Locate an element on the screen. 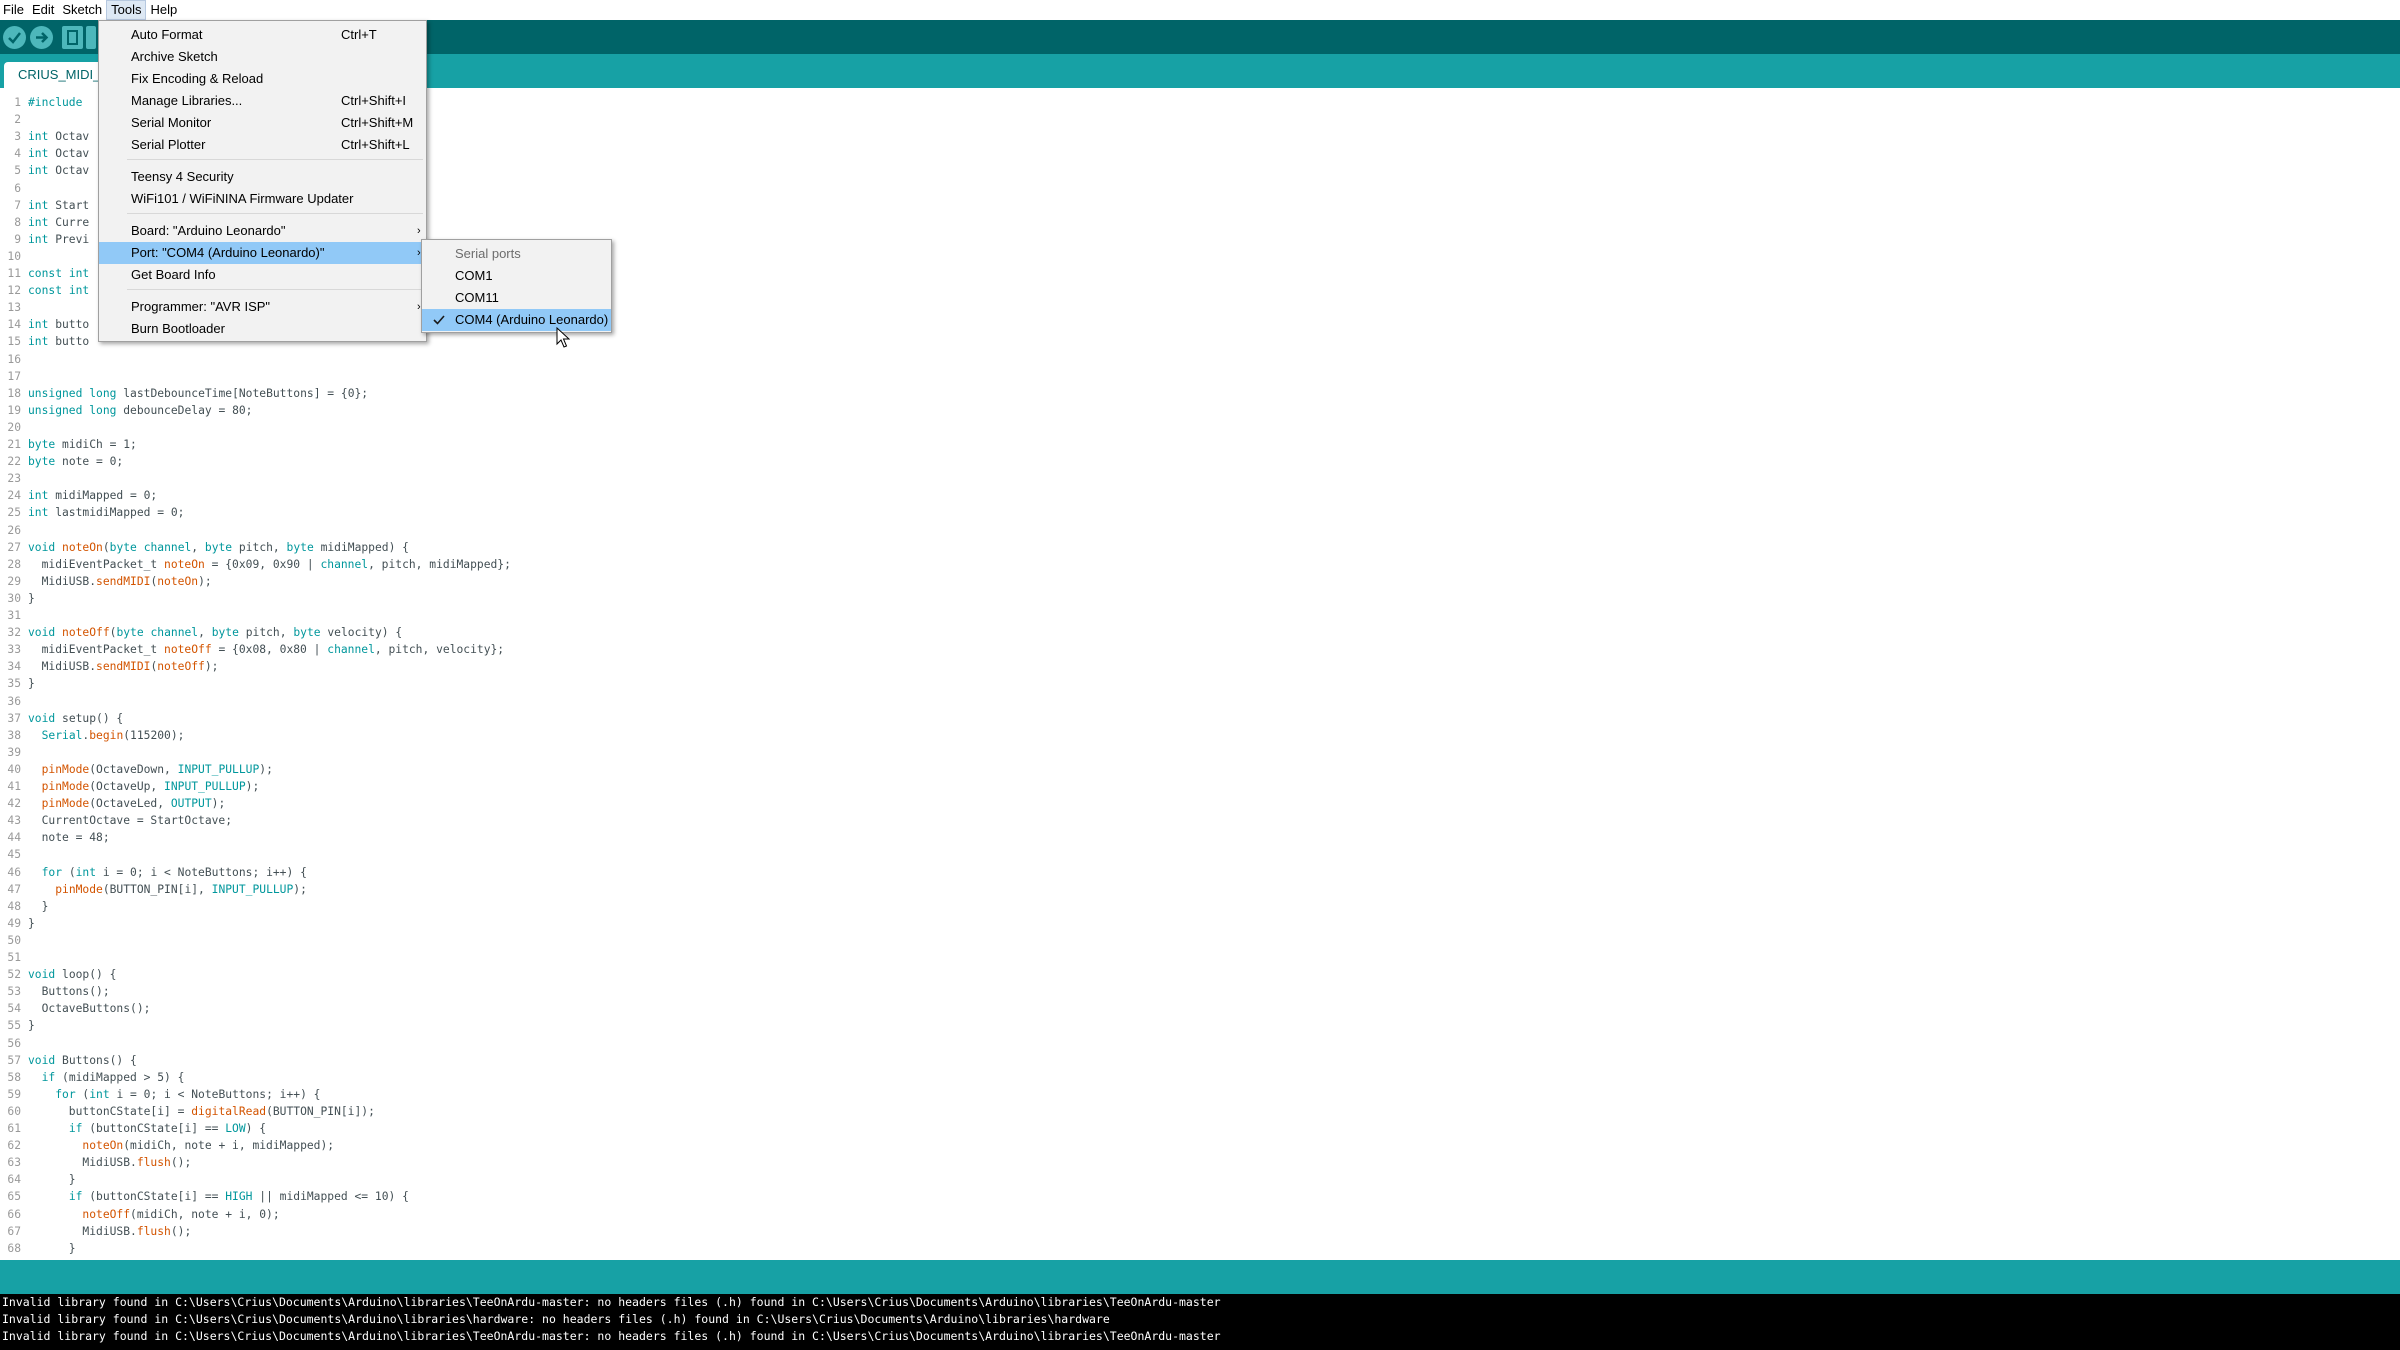  line-number: 52 is located at coordinates (14, 975).